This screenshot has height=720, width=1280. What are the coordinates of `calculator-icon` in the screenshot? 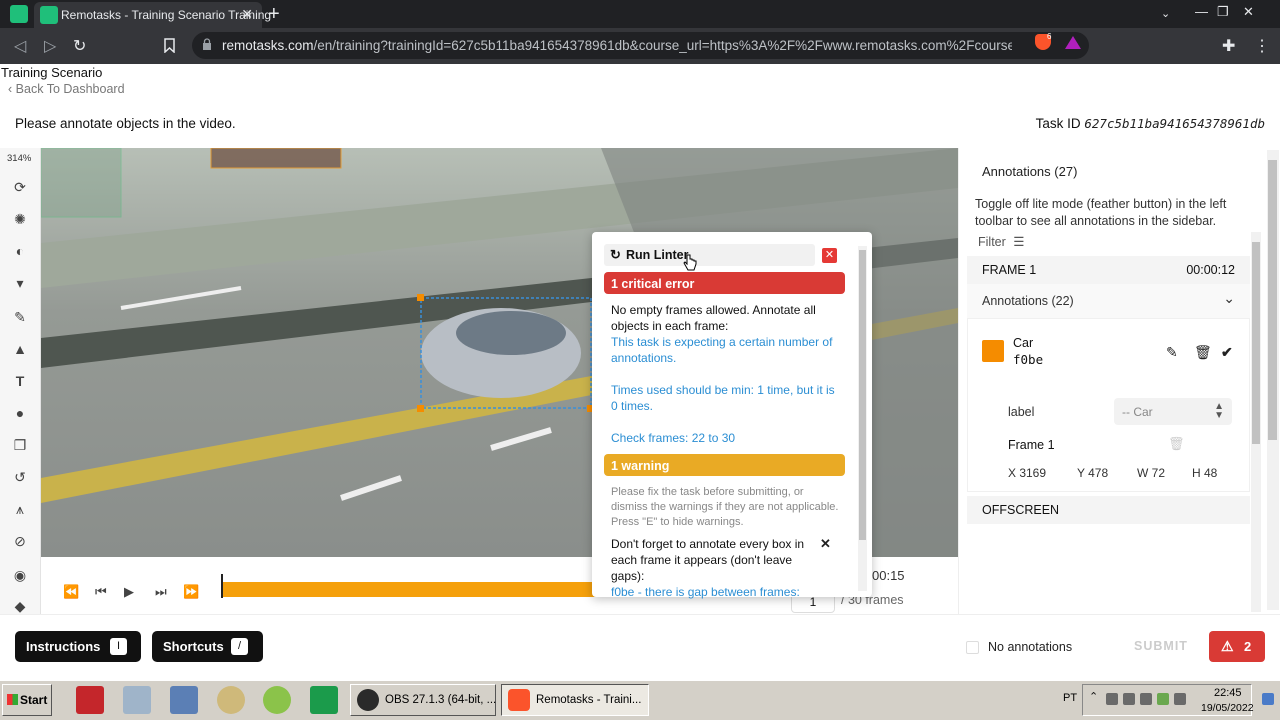 It's located at (137, 700).